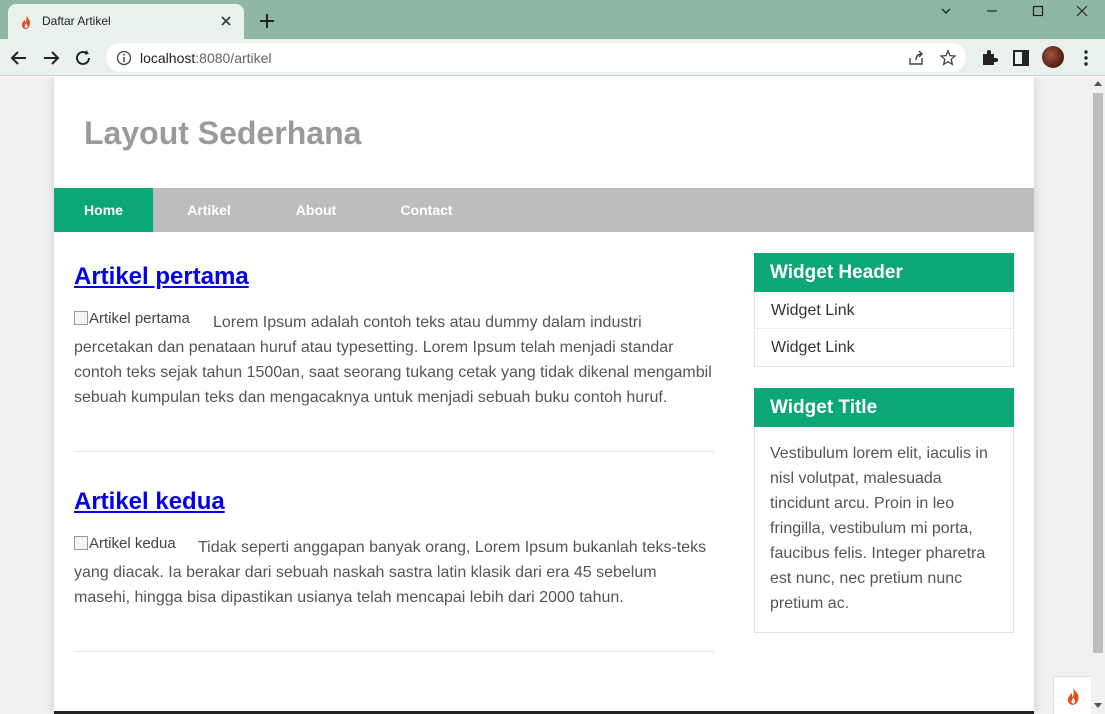 This screenshot has width=1105, height=714. I want to click on nav-home: Home, so click(103, 210).